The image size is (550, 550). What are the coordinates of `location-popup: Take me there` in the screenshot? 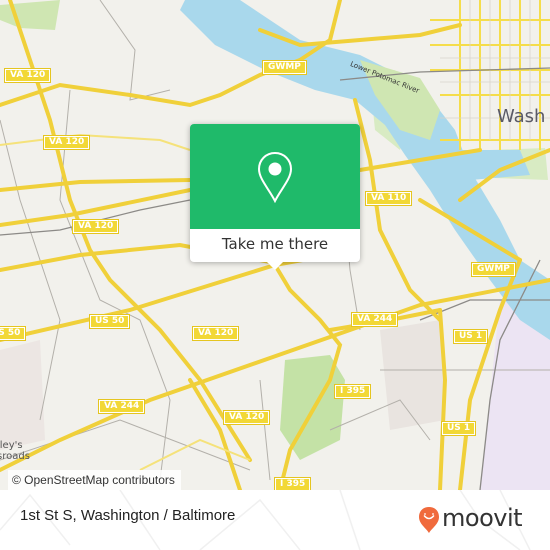 It's located at (275, 197).